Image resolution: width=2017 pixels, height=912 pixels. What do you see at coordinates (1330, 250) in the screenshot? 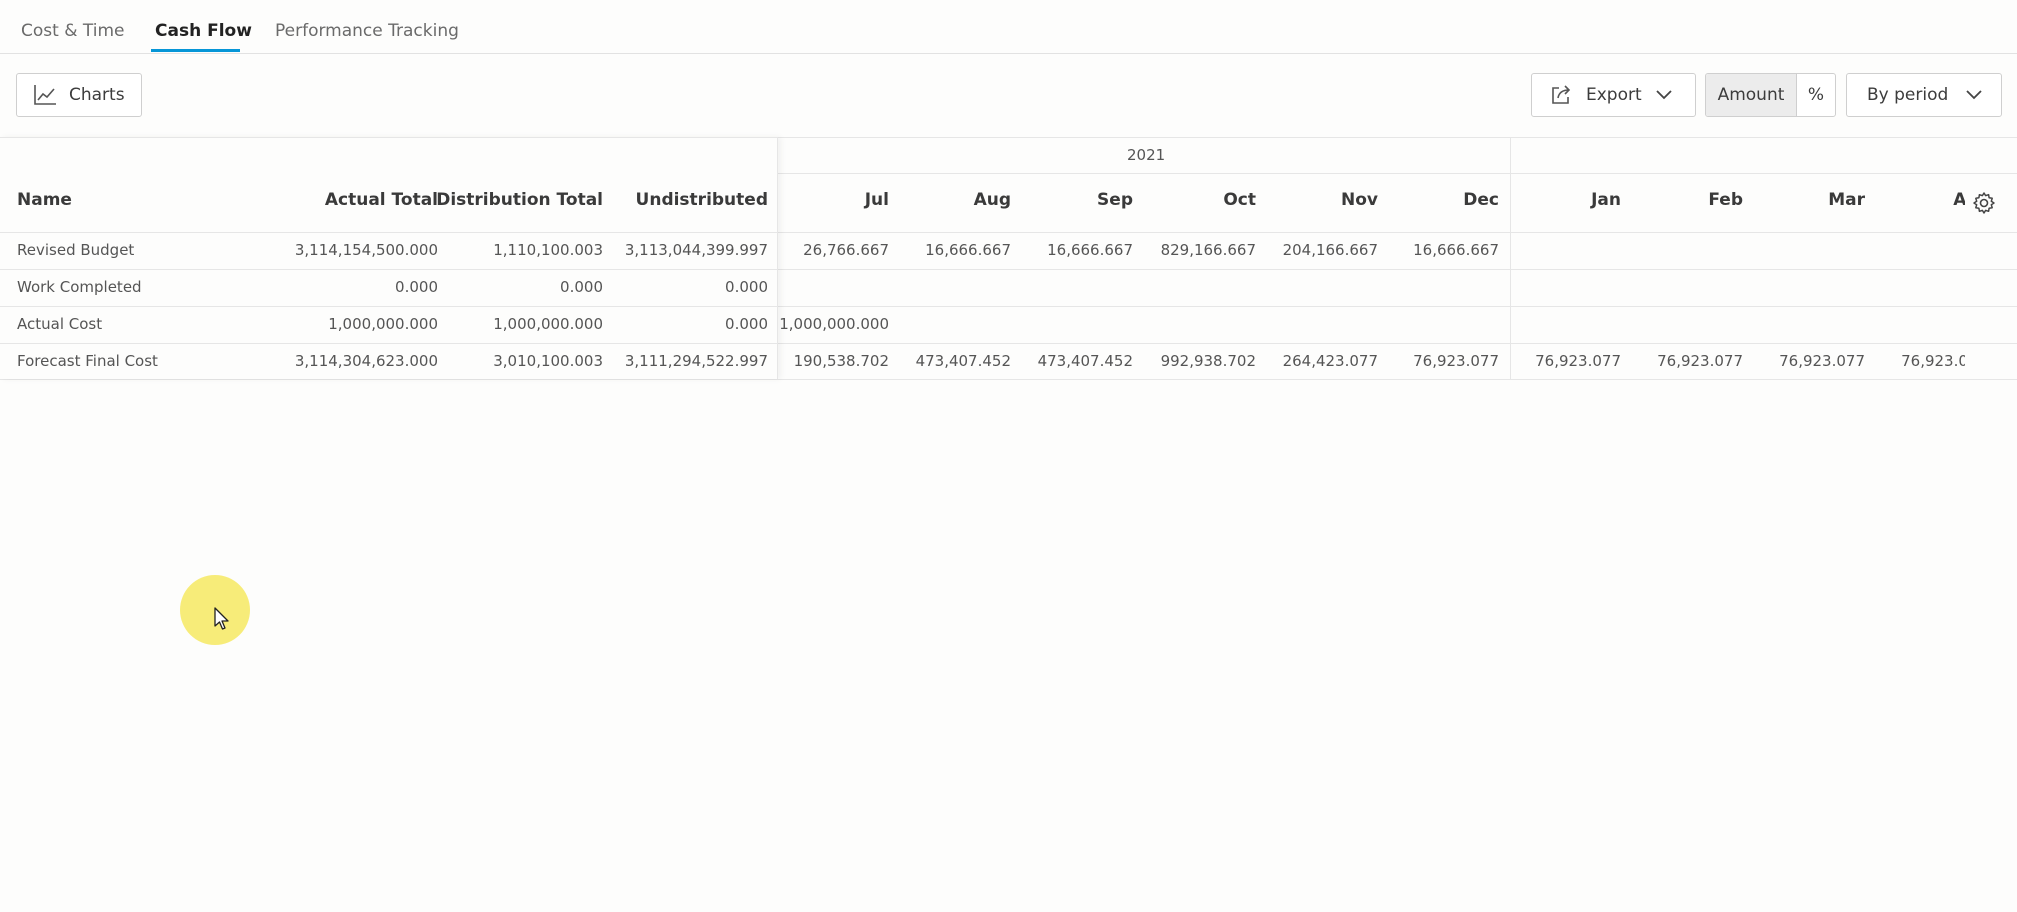
I see `cell-month-value: 204,166.667` at bounding box center [1330, 250].